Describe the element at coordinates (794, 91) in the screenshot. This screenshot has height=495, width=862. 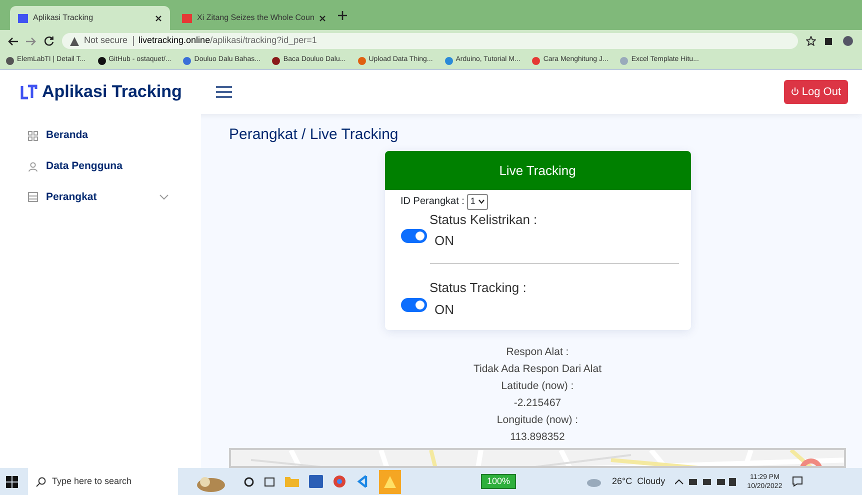
I see `power-icon` at that location.